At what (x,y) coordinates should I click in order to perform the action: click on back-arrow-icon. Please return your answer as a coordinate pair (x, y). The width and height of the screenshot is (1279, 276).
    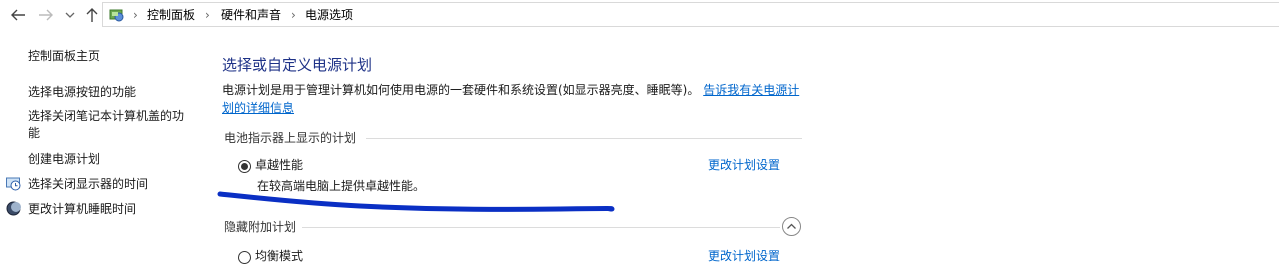
    Looking at the image, I should click on (18, 15).